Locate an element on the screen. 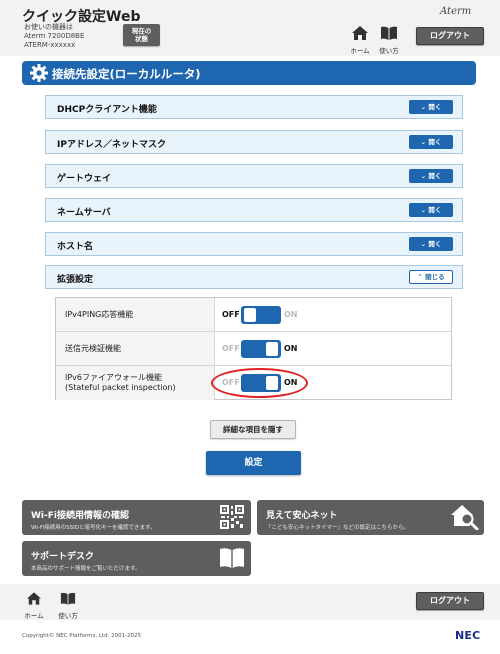 The width and height of the screenshot is (500, 654). source-validation-on-label: ON is located at coordinates (291, 348).